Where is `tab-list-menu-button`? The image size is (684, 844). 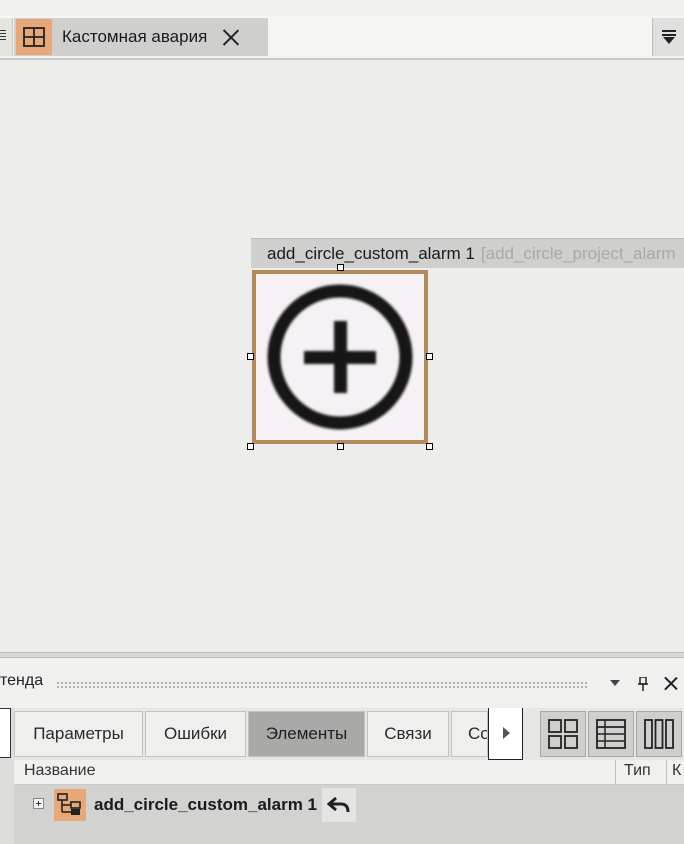 tab-list-menu-button is located at coordinates (668, 37).